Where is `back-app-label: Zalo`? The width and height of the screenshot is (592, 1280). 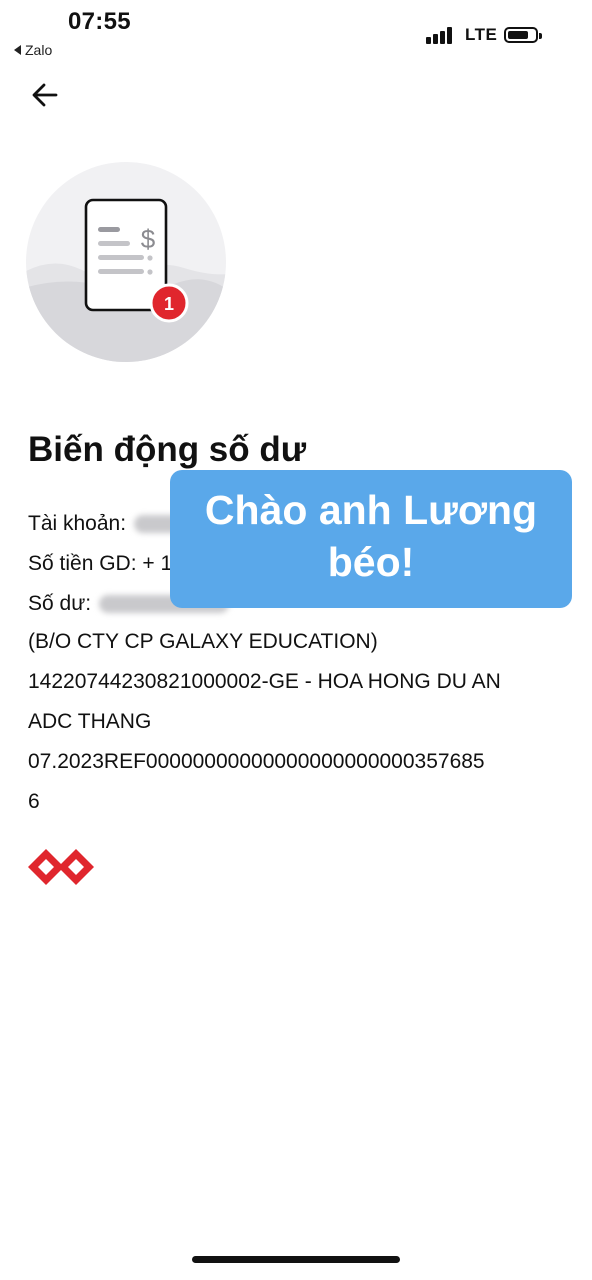
back-app-label: Zalo is located at coordinates (39, 50).